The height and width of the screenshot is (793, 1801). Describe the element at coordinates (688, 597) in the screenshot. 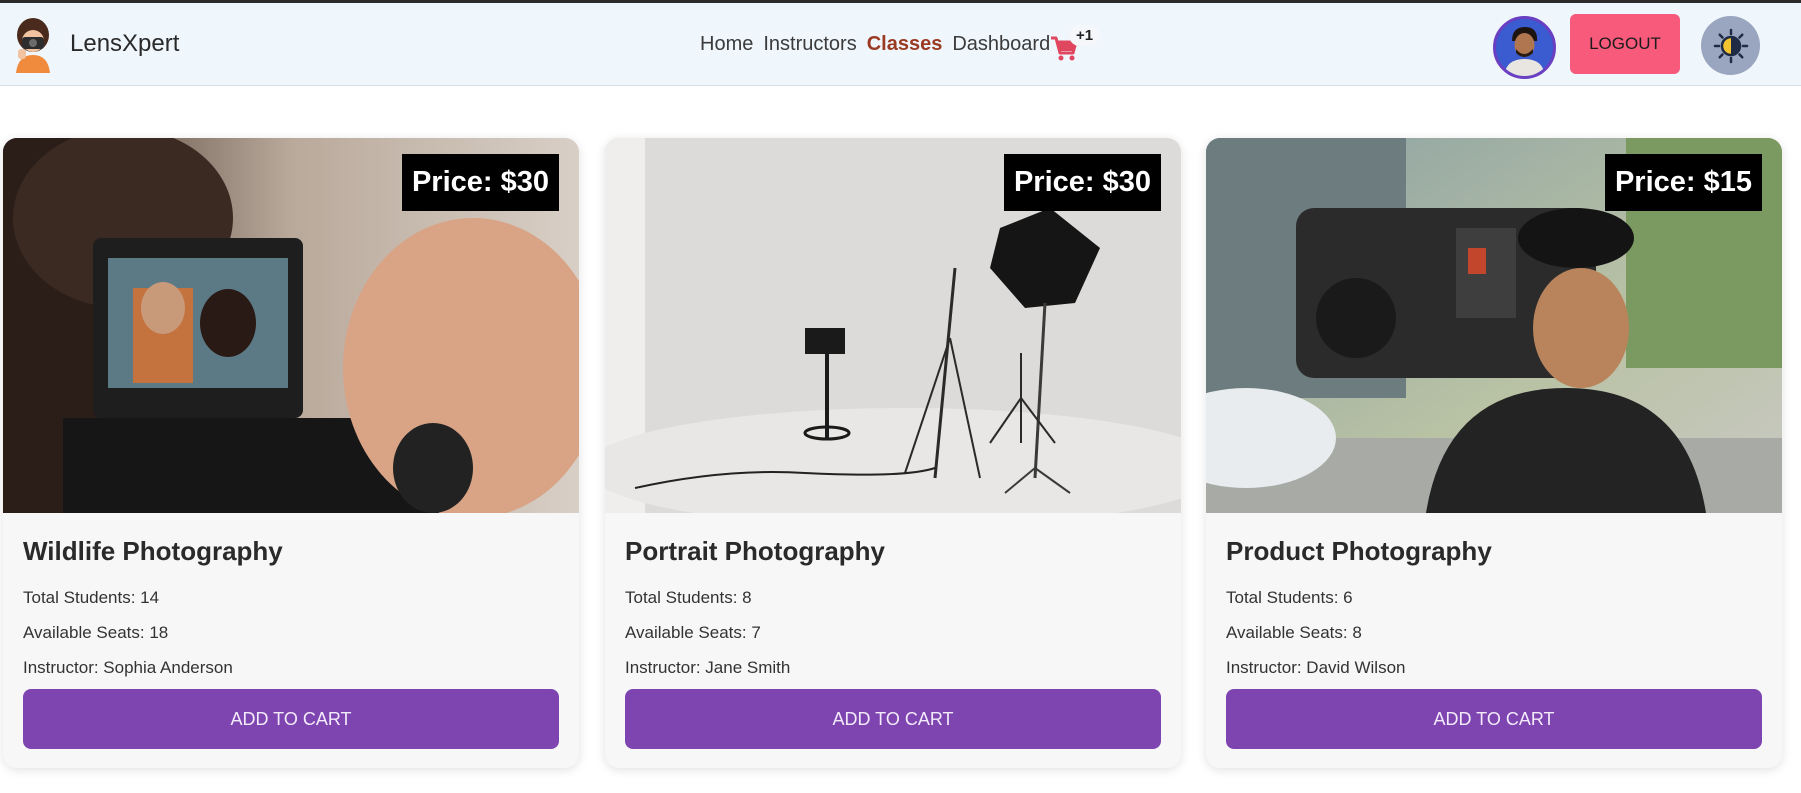

I see `total-students: Total Students: 8` at that location.